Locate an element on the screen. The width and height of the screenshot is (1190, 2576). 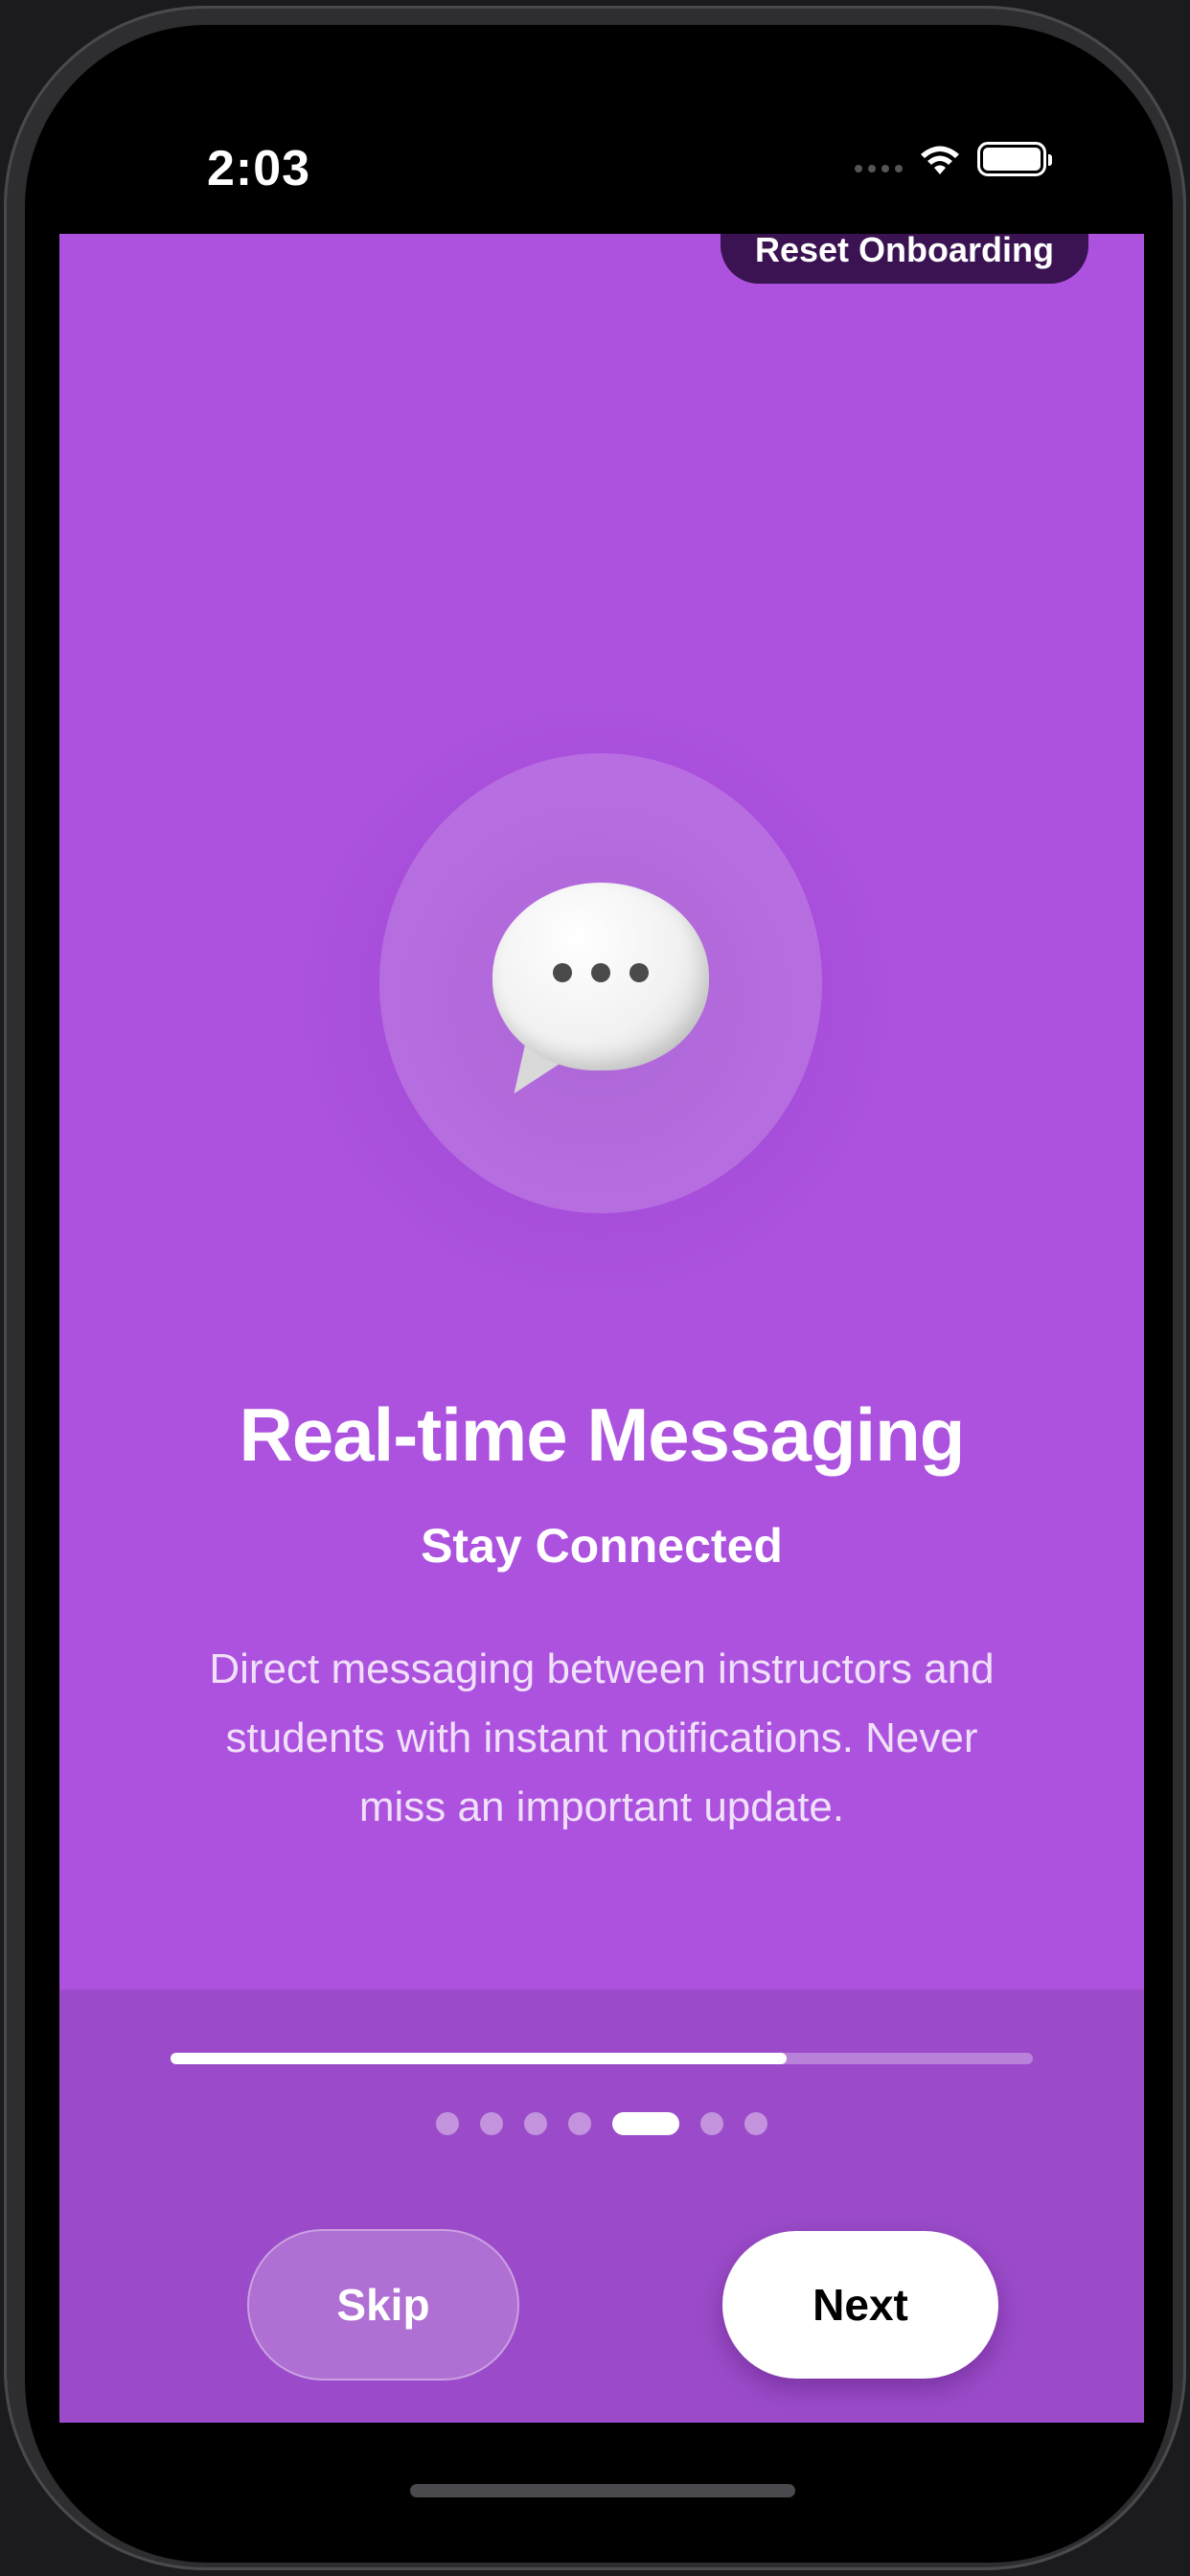
progress-bar is located at coordinates (602, 2058).